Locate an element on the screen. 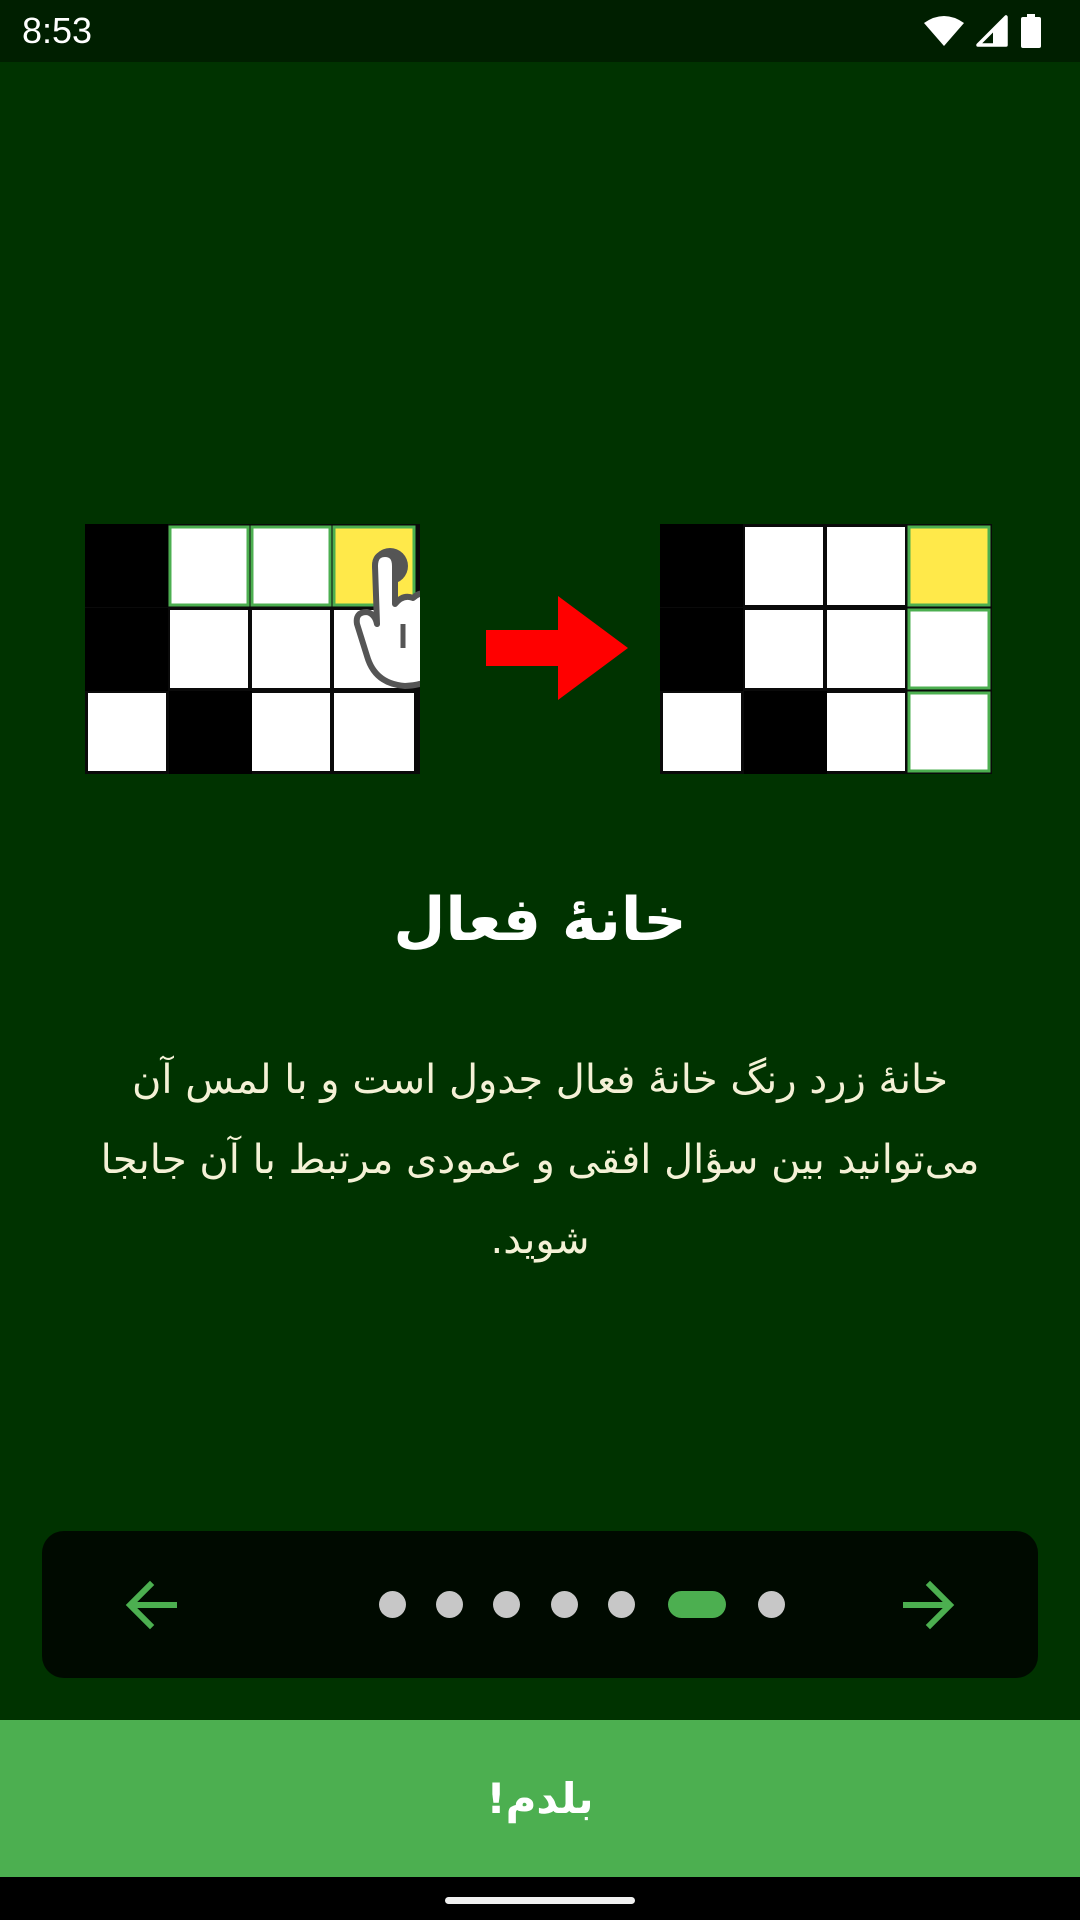 This screenshot has height=1920, width=1080. wifi-icon is located at coordinates (944, 31).